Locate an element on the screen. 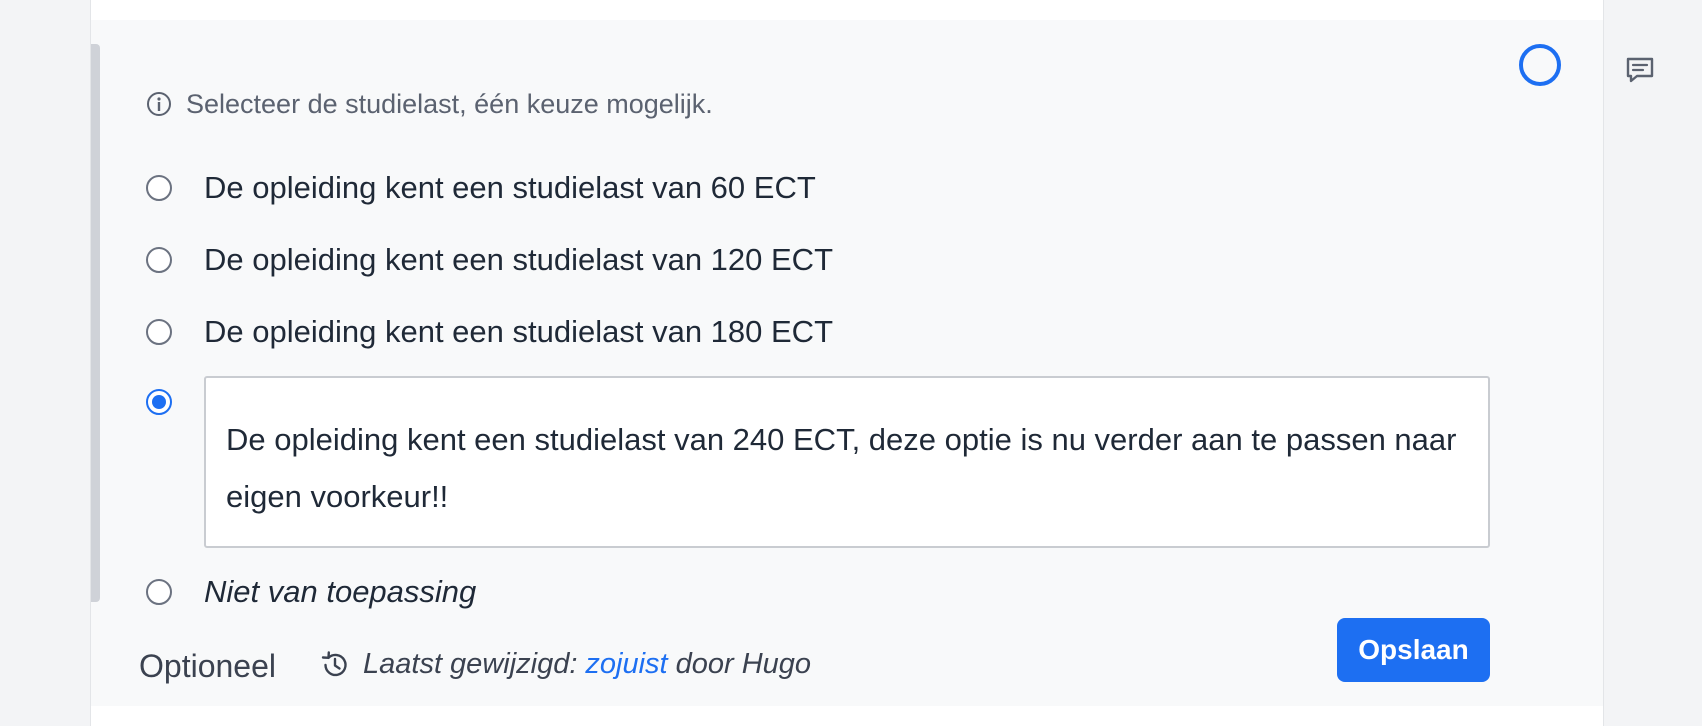 This screenshot has height=726, width=1702. info-icon is located at coordinates (159, 104).